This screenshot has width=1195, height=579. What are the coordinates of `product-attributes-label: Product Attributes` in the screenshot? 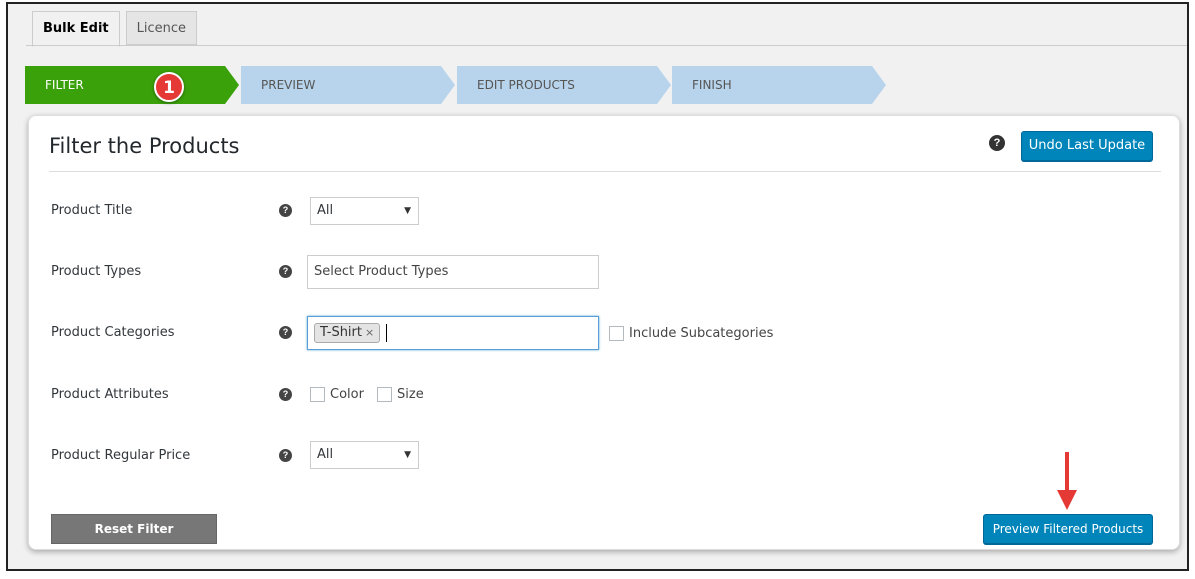 It's located at (110, 394).